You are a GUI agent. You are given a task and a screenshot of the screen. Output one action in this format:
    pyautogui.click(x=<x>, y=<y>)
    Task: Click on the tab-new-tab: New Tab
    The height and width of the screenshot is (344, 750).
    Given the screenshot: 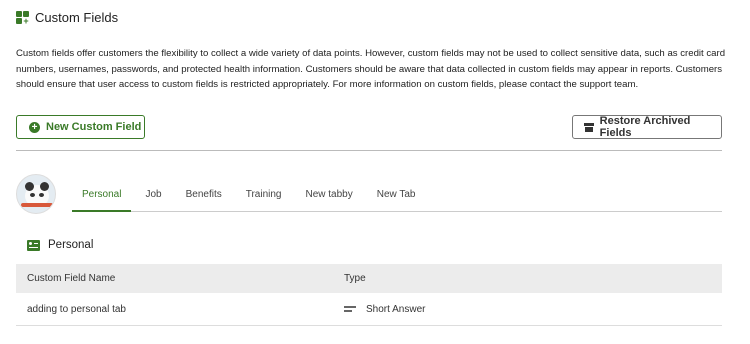 What is the action you would take?
    pyautogui.click(x=396, y=197)
    